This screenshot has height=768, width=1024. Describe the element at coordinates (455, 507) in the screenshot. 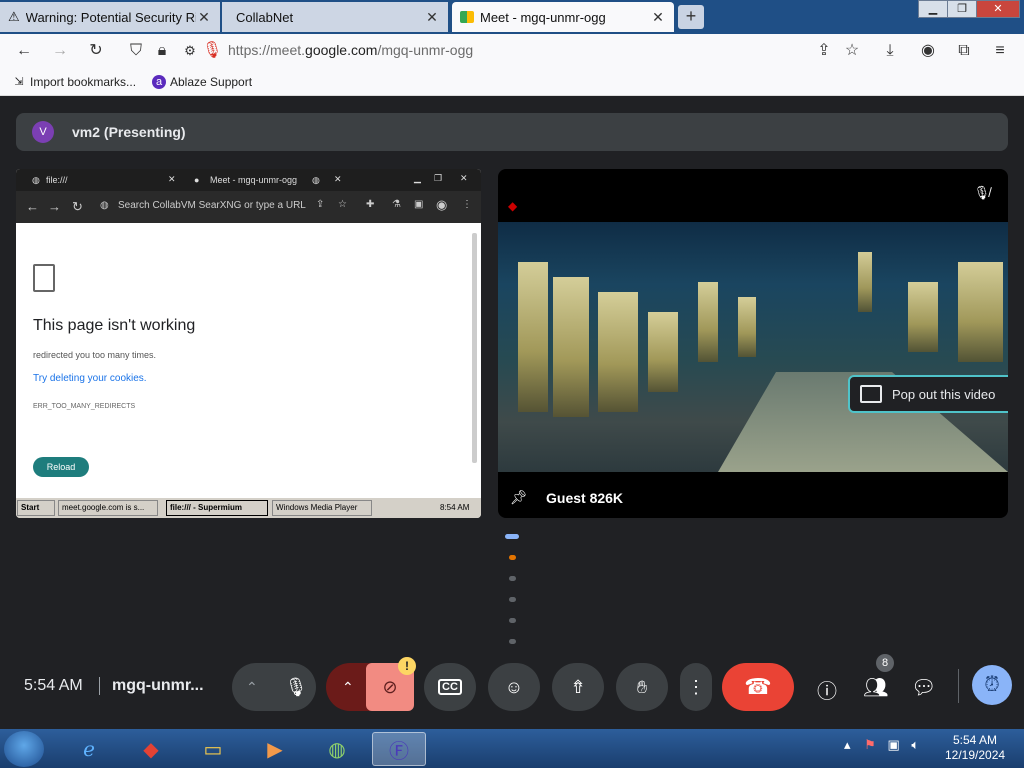

I see `taskbar-clock: 8:54 AM` at that location.